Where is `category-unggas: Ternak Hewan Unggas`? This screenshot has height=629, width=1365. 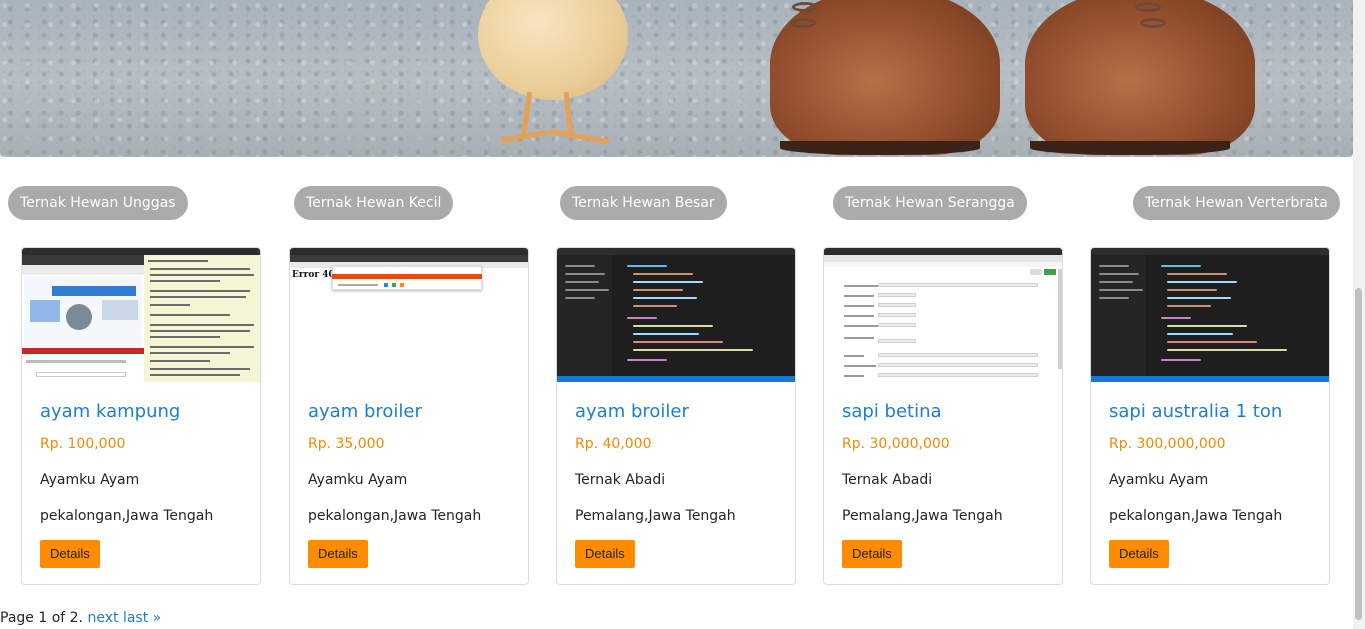
category-unggas: Ternak Hewan Unggas is located at coordinates (98, 203).